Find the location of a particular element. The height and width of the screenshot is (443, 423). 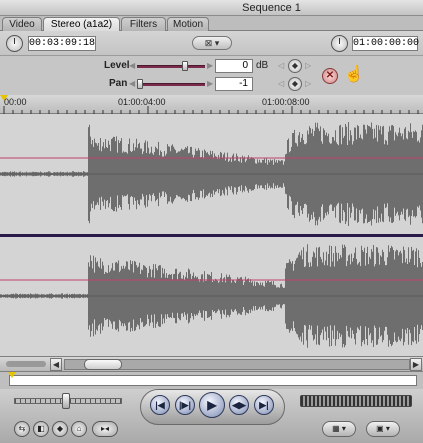

timeline-ruler: 00:00 01:00:04:00 01:00:08:00 is located at coordinates (211, 104).